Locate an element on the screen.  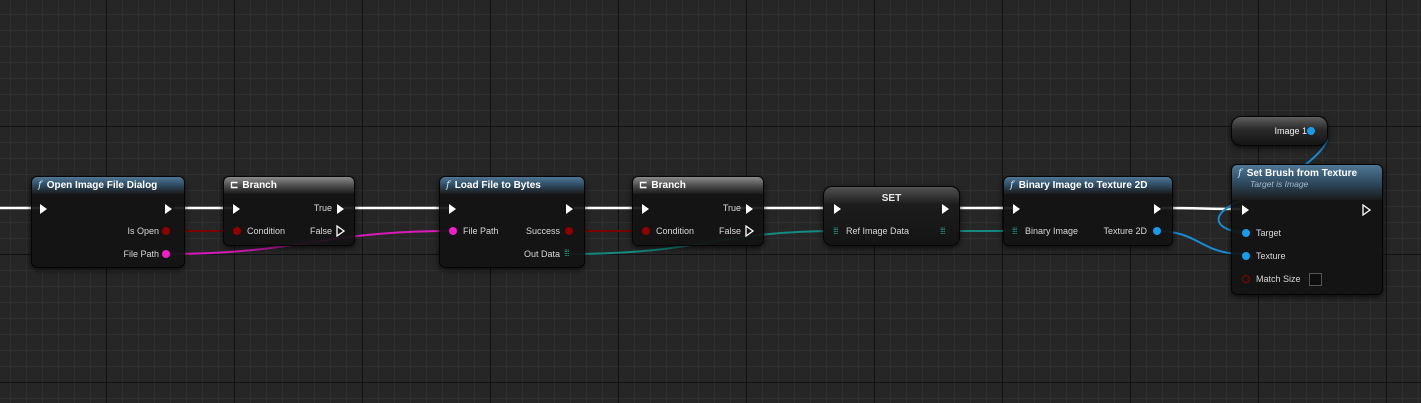
pin-label-target: Target is located at coordinates (1269, 233).